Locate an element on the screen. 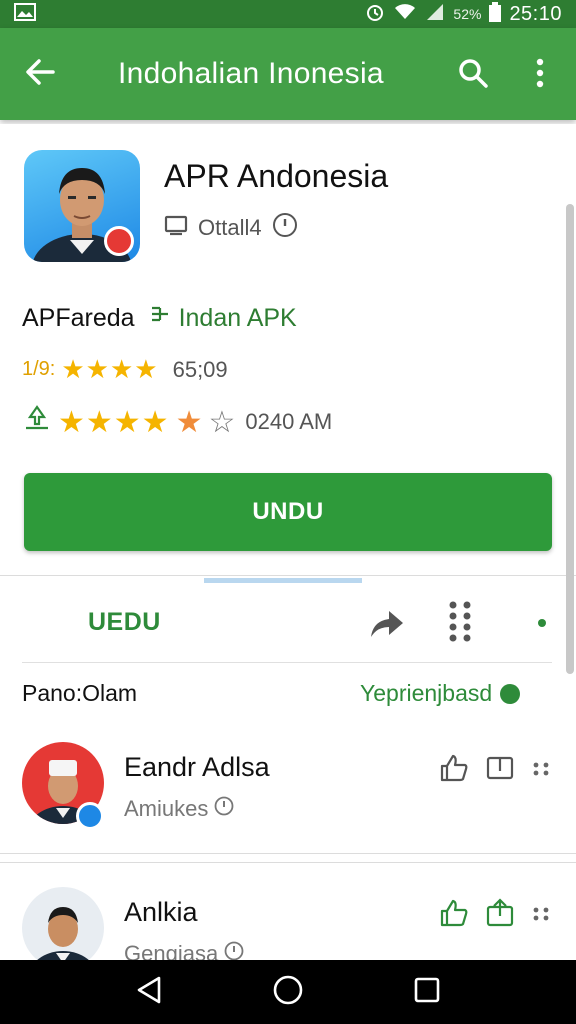 Image resolution: width=576 pixels, height=1024 pixels. recents-square-icon is located at coordinates (427, 992).